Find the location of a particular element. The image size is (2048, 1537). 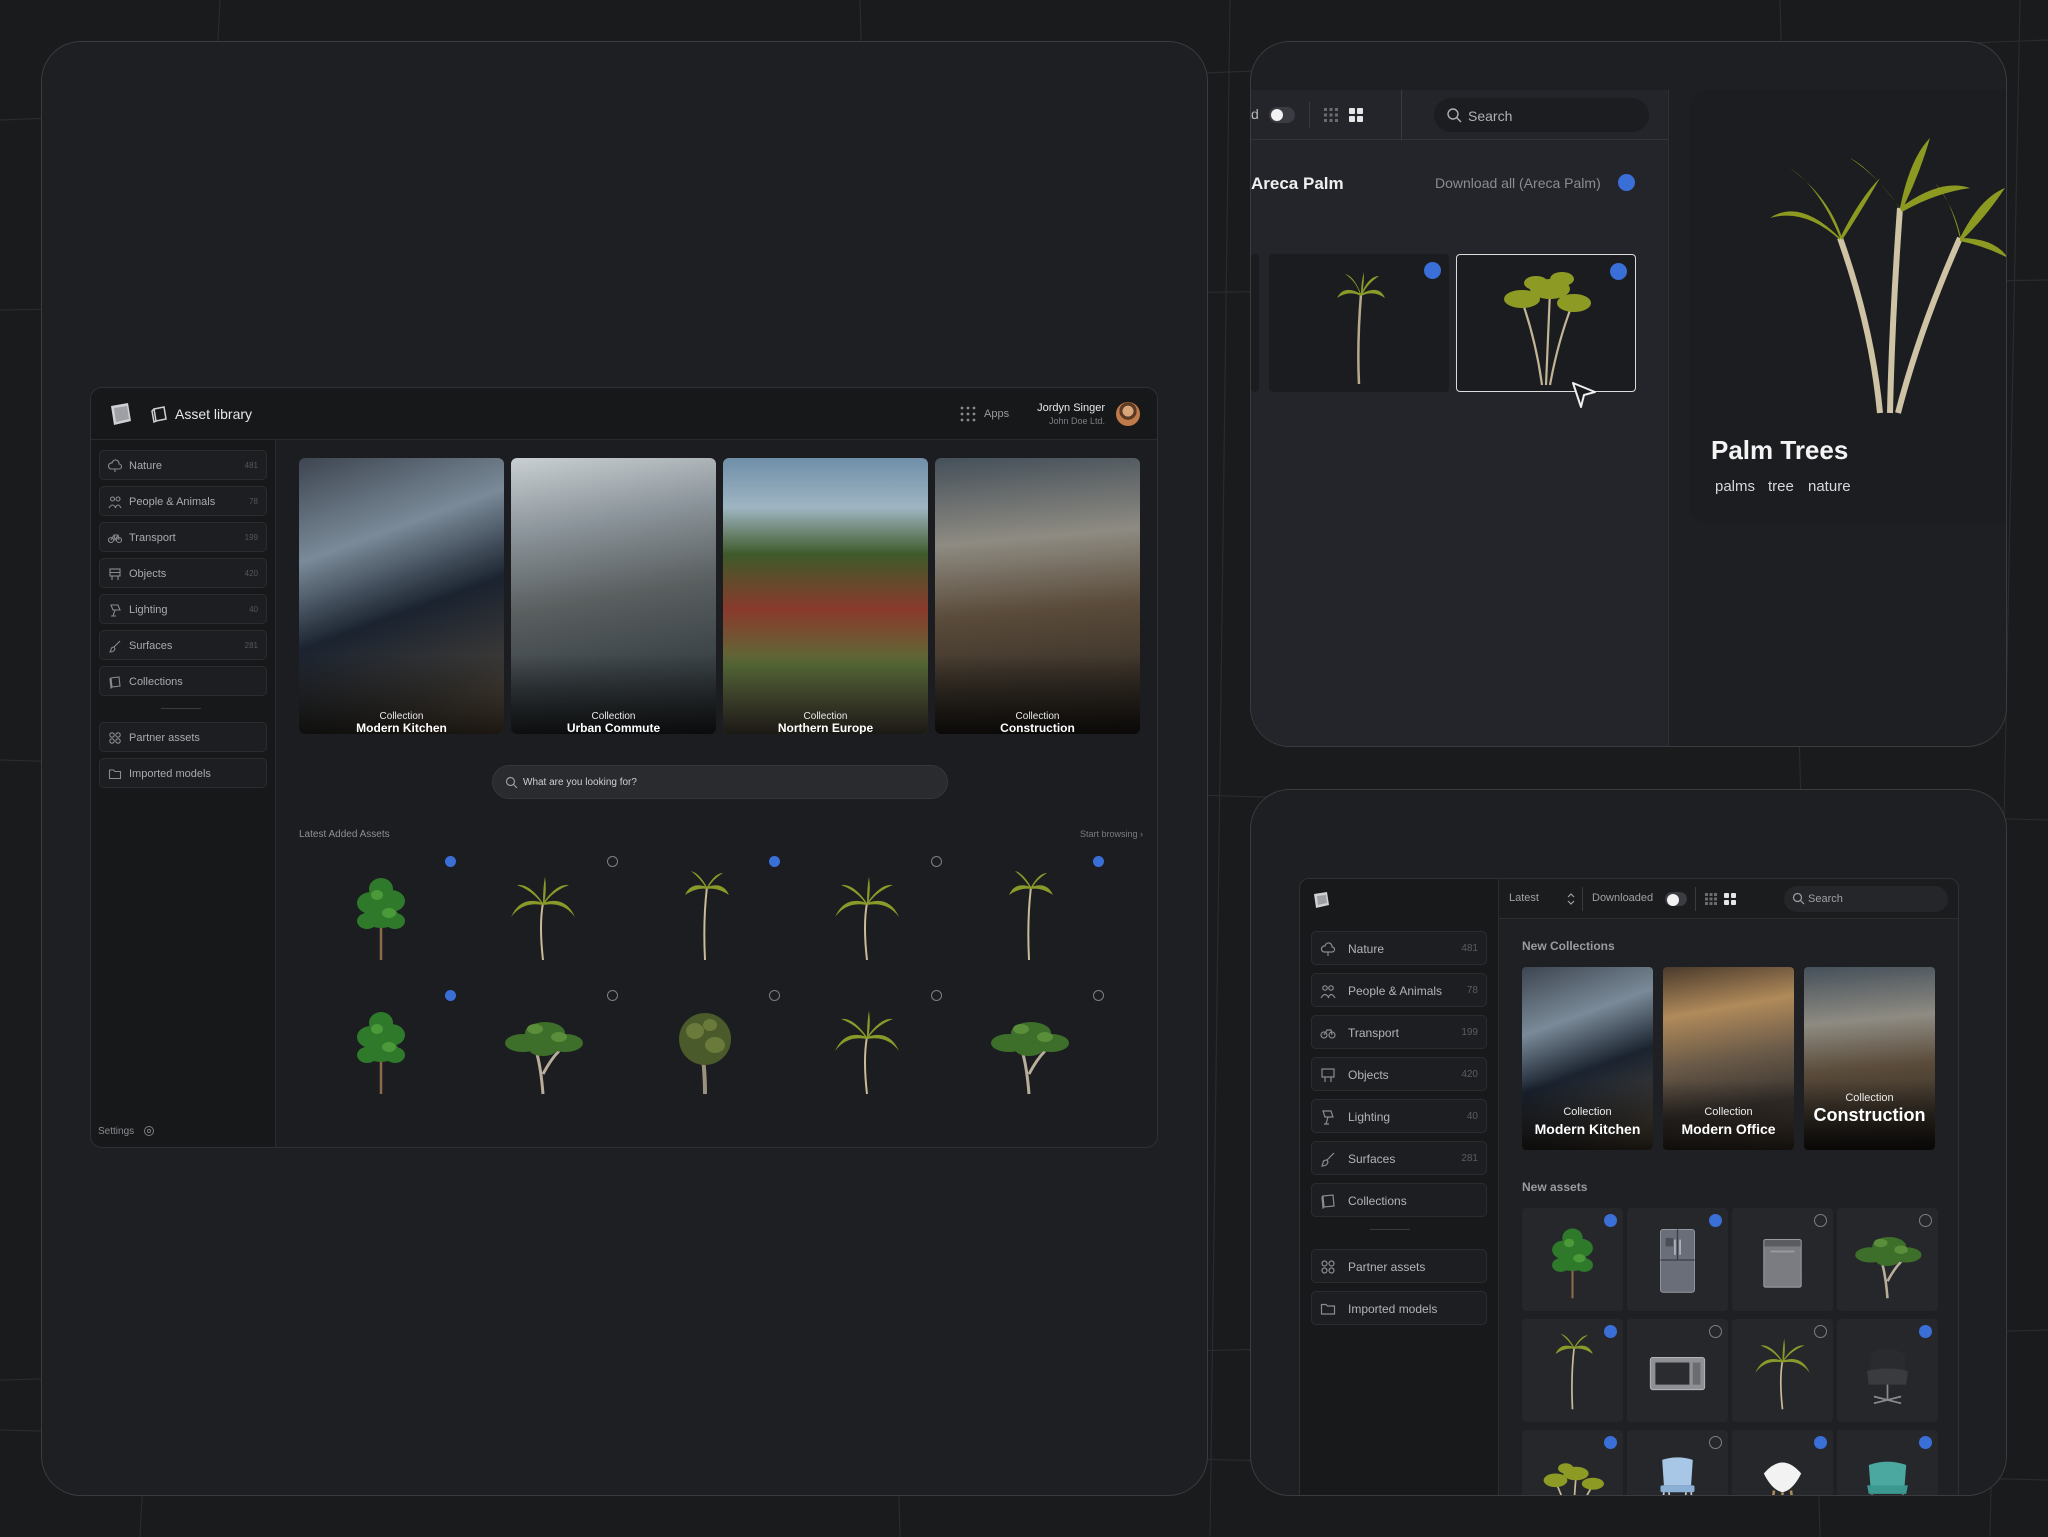

download-all-link: Download all (Areca Palm) is located at coordinates (1518, 183).